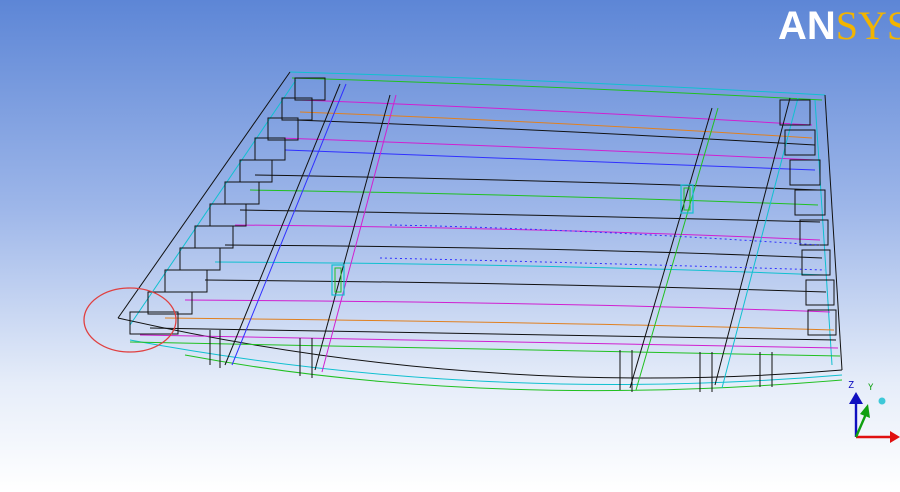  I want to click on coordinate-triad, so click(874, 417).